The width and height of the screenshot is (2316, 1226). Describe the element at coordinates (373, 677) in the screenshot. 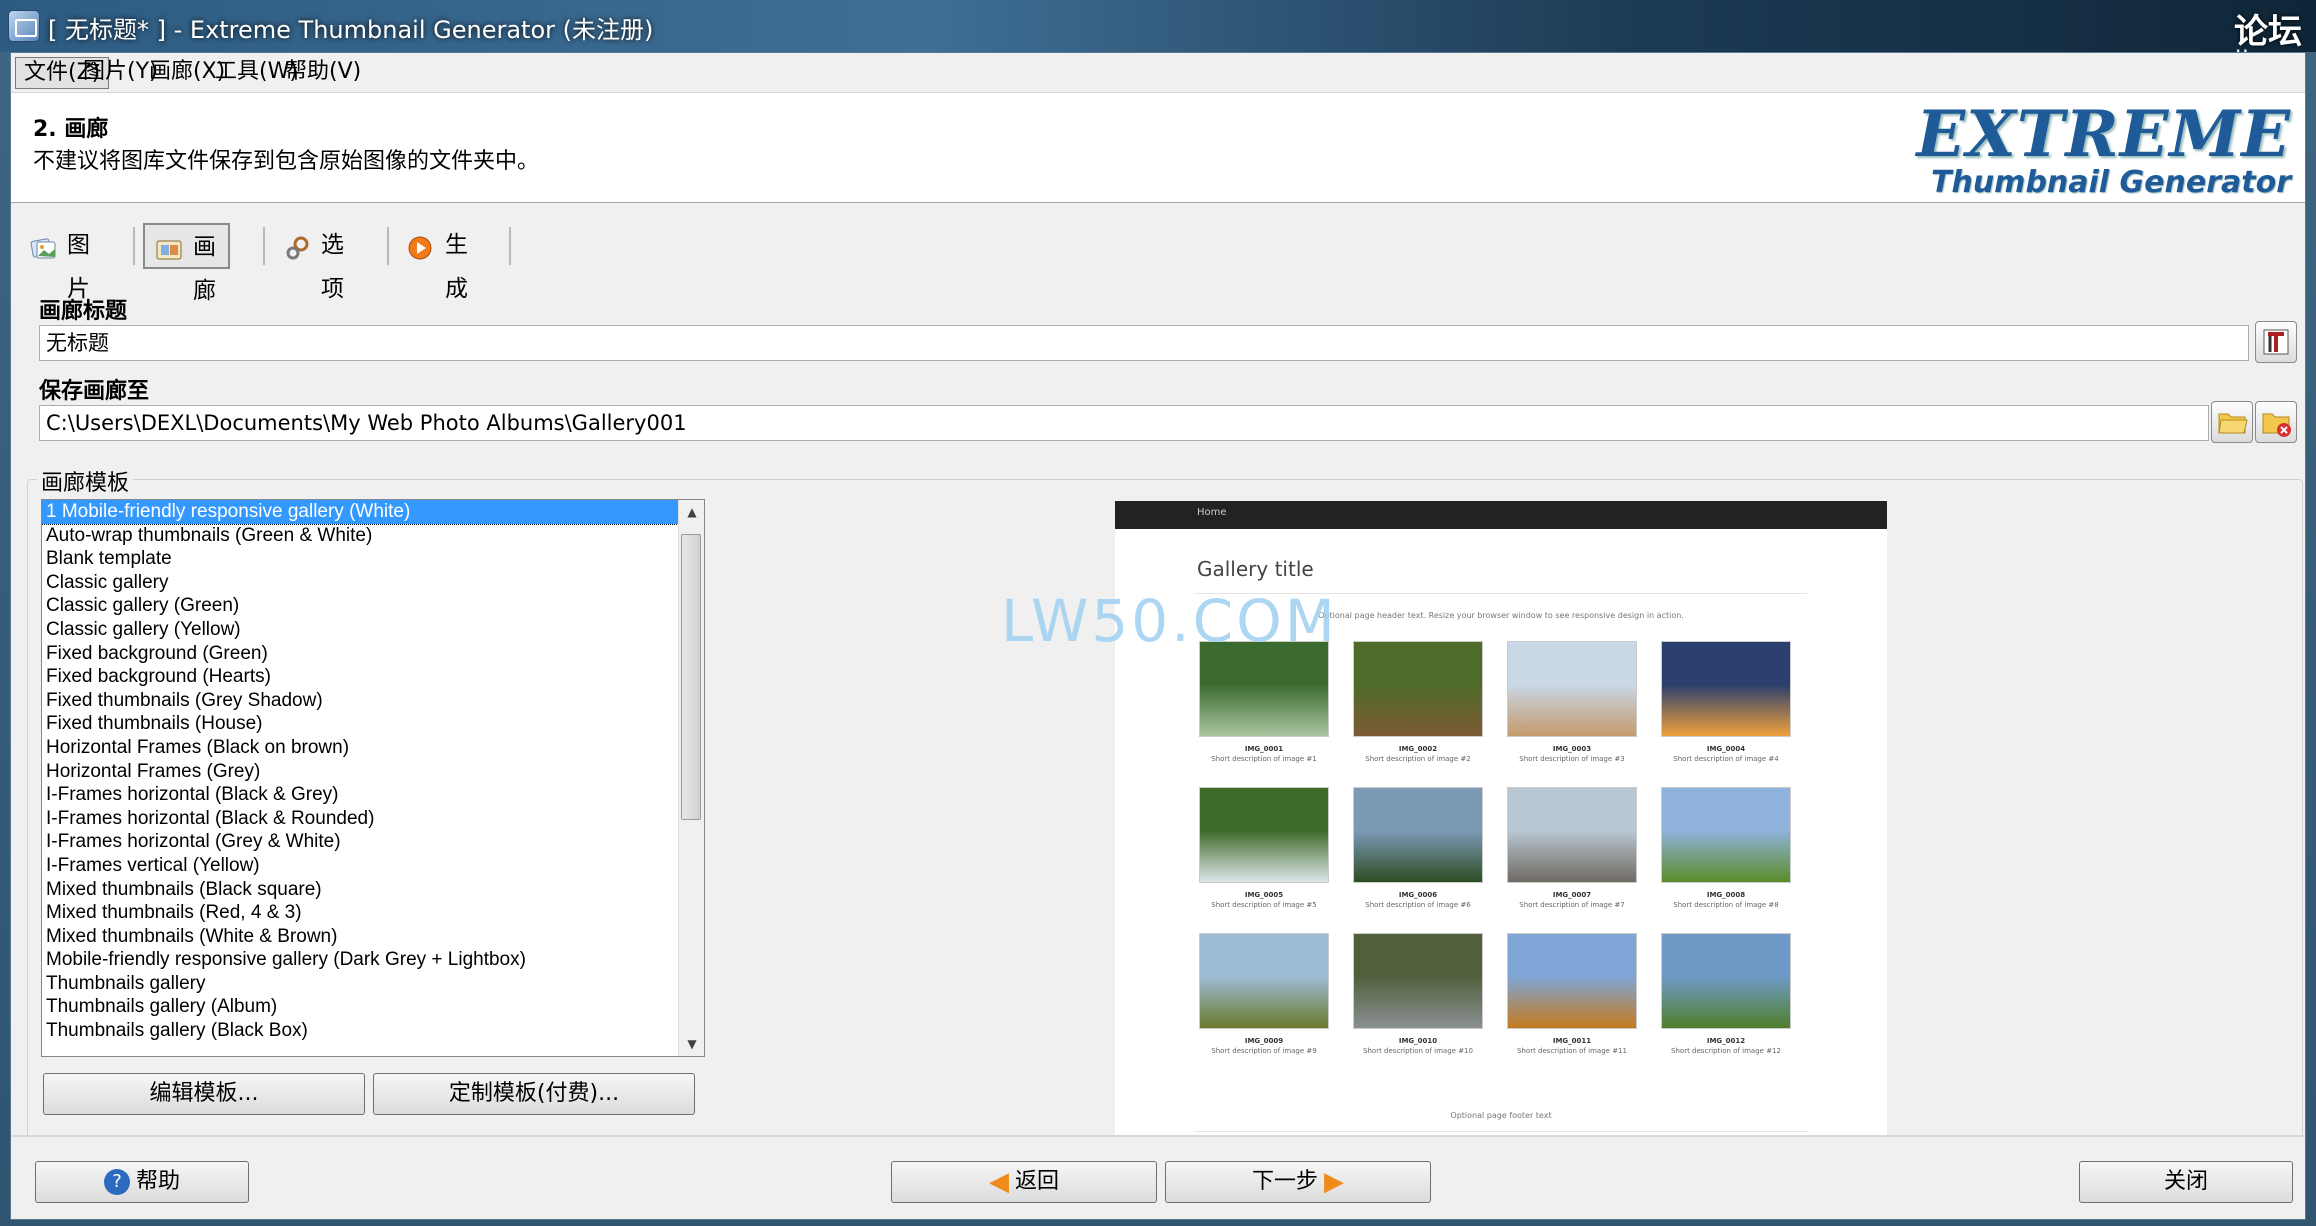

I see `template-list-item: Fixed background (Hearts)` at that location.